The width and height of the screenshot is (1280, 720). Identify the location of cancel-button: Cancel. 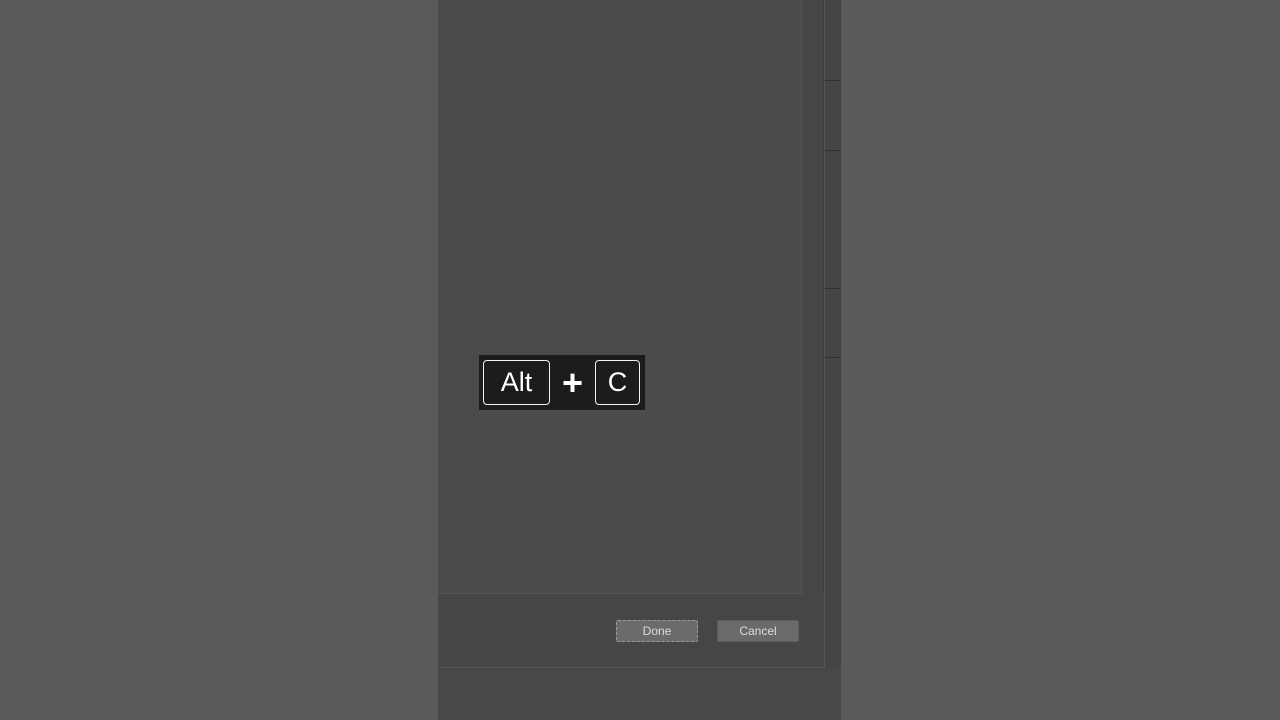
(758, 631).